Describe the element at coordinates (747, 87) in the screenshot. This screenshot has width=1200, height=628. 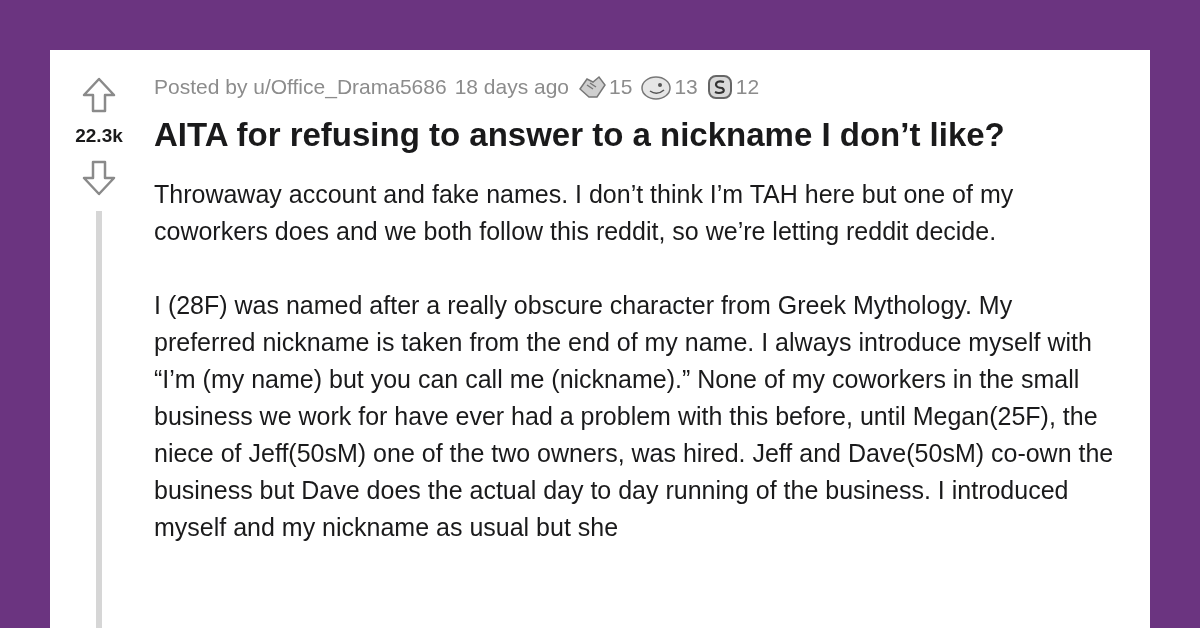
I see `award-count: 12` at that location.